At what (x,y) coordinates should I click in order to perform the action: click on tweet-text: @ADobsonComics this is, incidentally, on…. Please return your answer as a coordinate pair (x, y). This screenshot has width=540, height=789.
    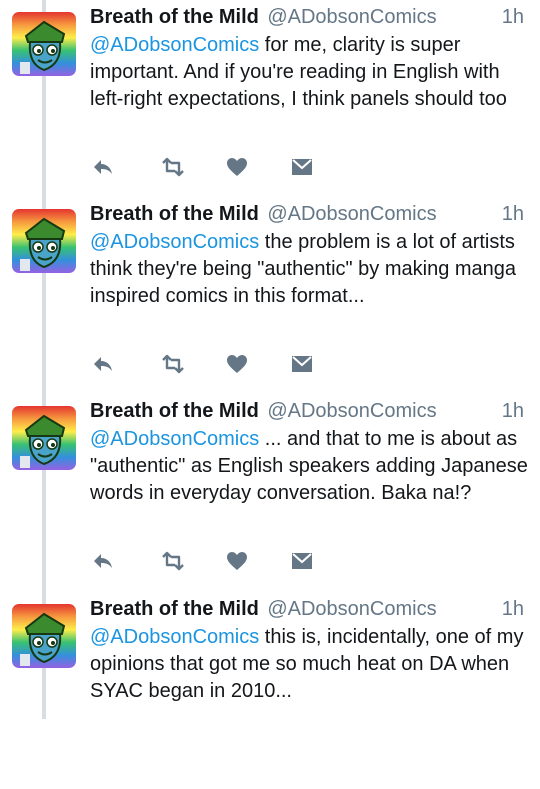
    Looking at the image, I should click on (310, 664).